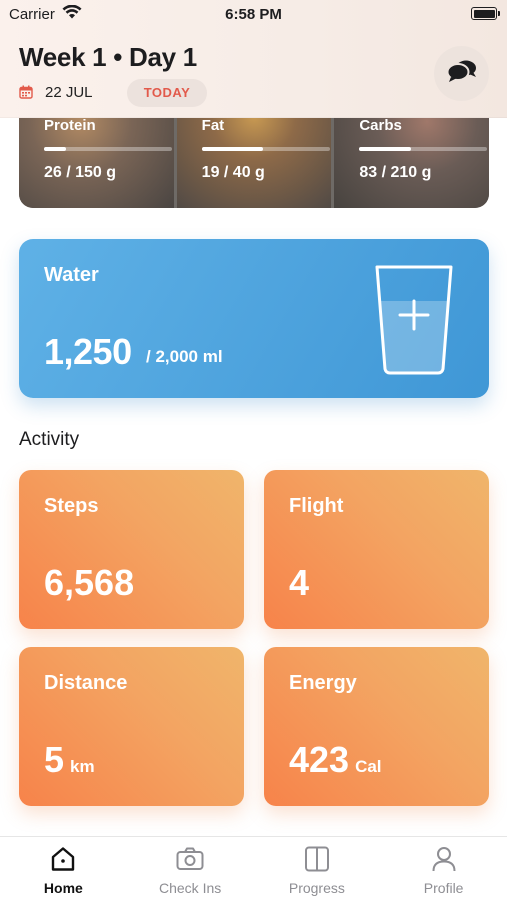  Describe the element at coordinates (49, 439) in the screenshot. I see `activity-section-title: Activity` at that location.